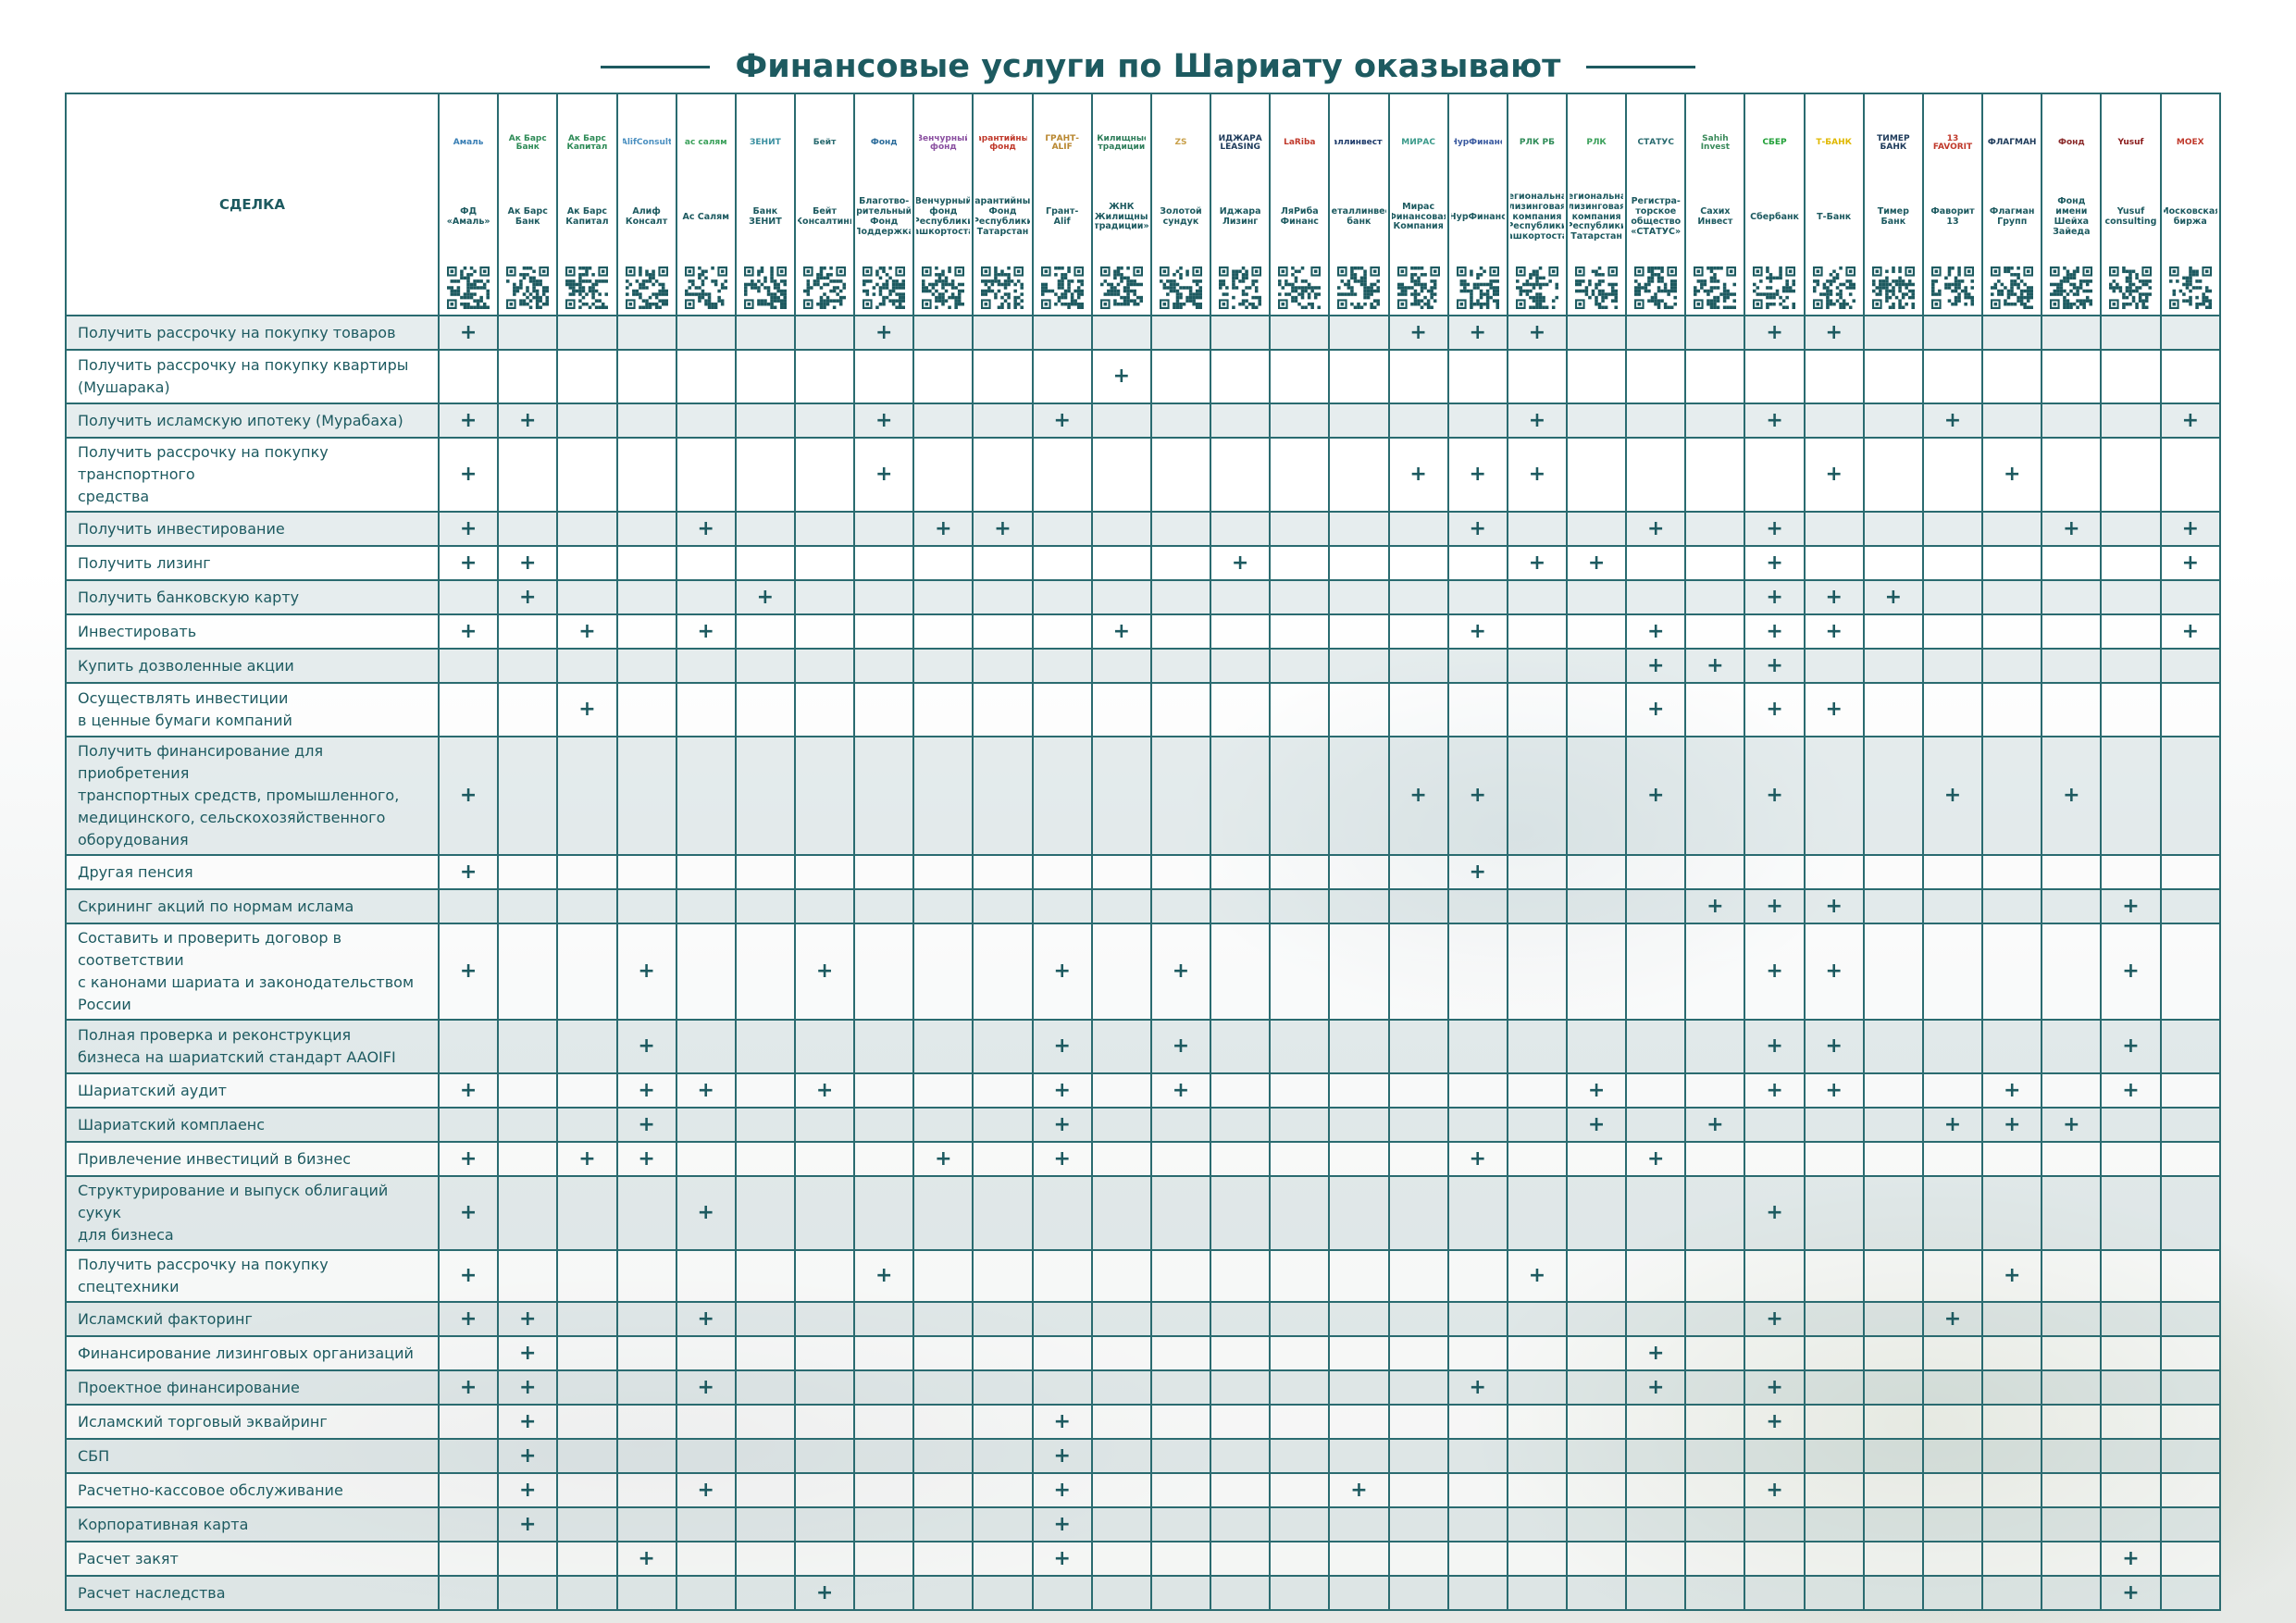 The height and width of the screenshot is (1623, 2296). Describe the element at coordinates (1121, 204) in the screenshot. I see `org-header-11: Жилищные традиции ЖНК «Жилищные традиции»` at that location.